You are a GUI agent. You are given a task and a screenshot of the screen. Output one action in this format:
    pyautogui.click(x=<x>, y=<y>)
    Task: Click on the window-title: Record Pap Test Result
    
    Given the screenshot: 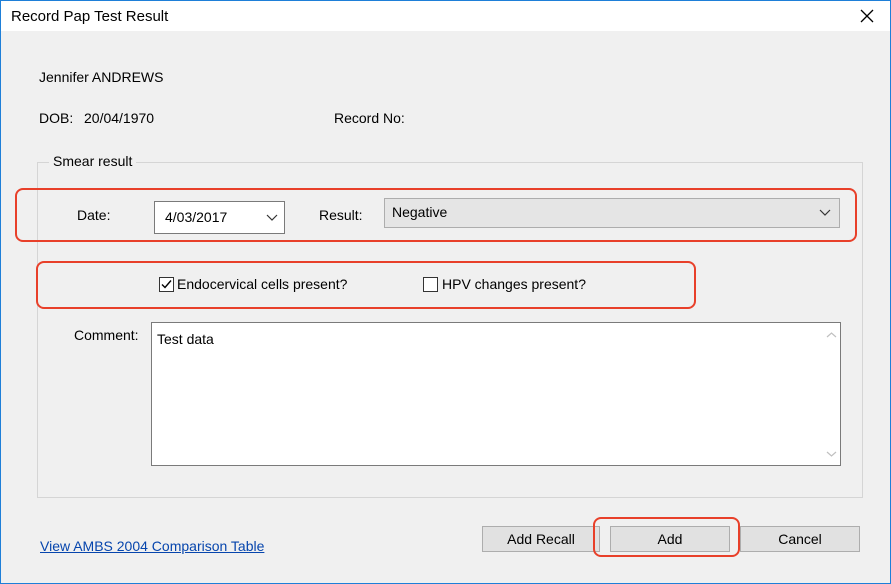 What is the action you would take?
    pyautogui.click(x=90, y=16)
    